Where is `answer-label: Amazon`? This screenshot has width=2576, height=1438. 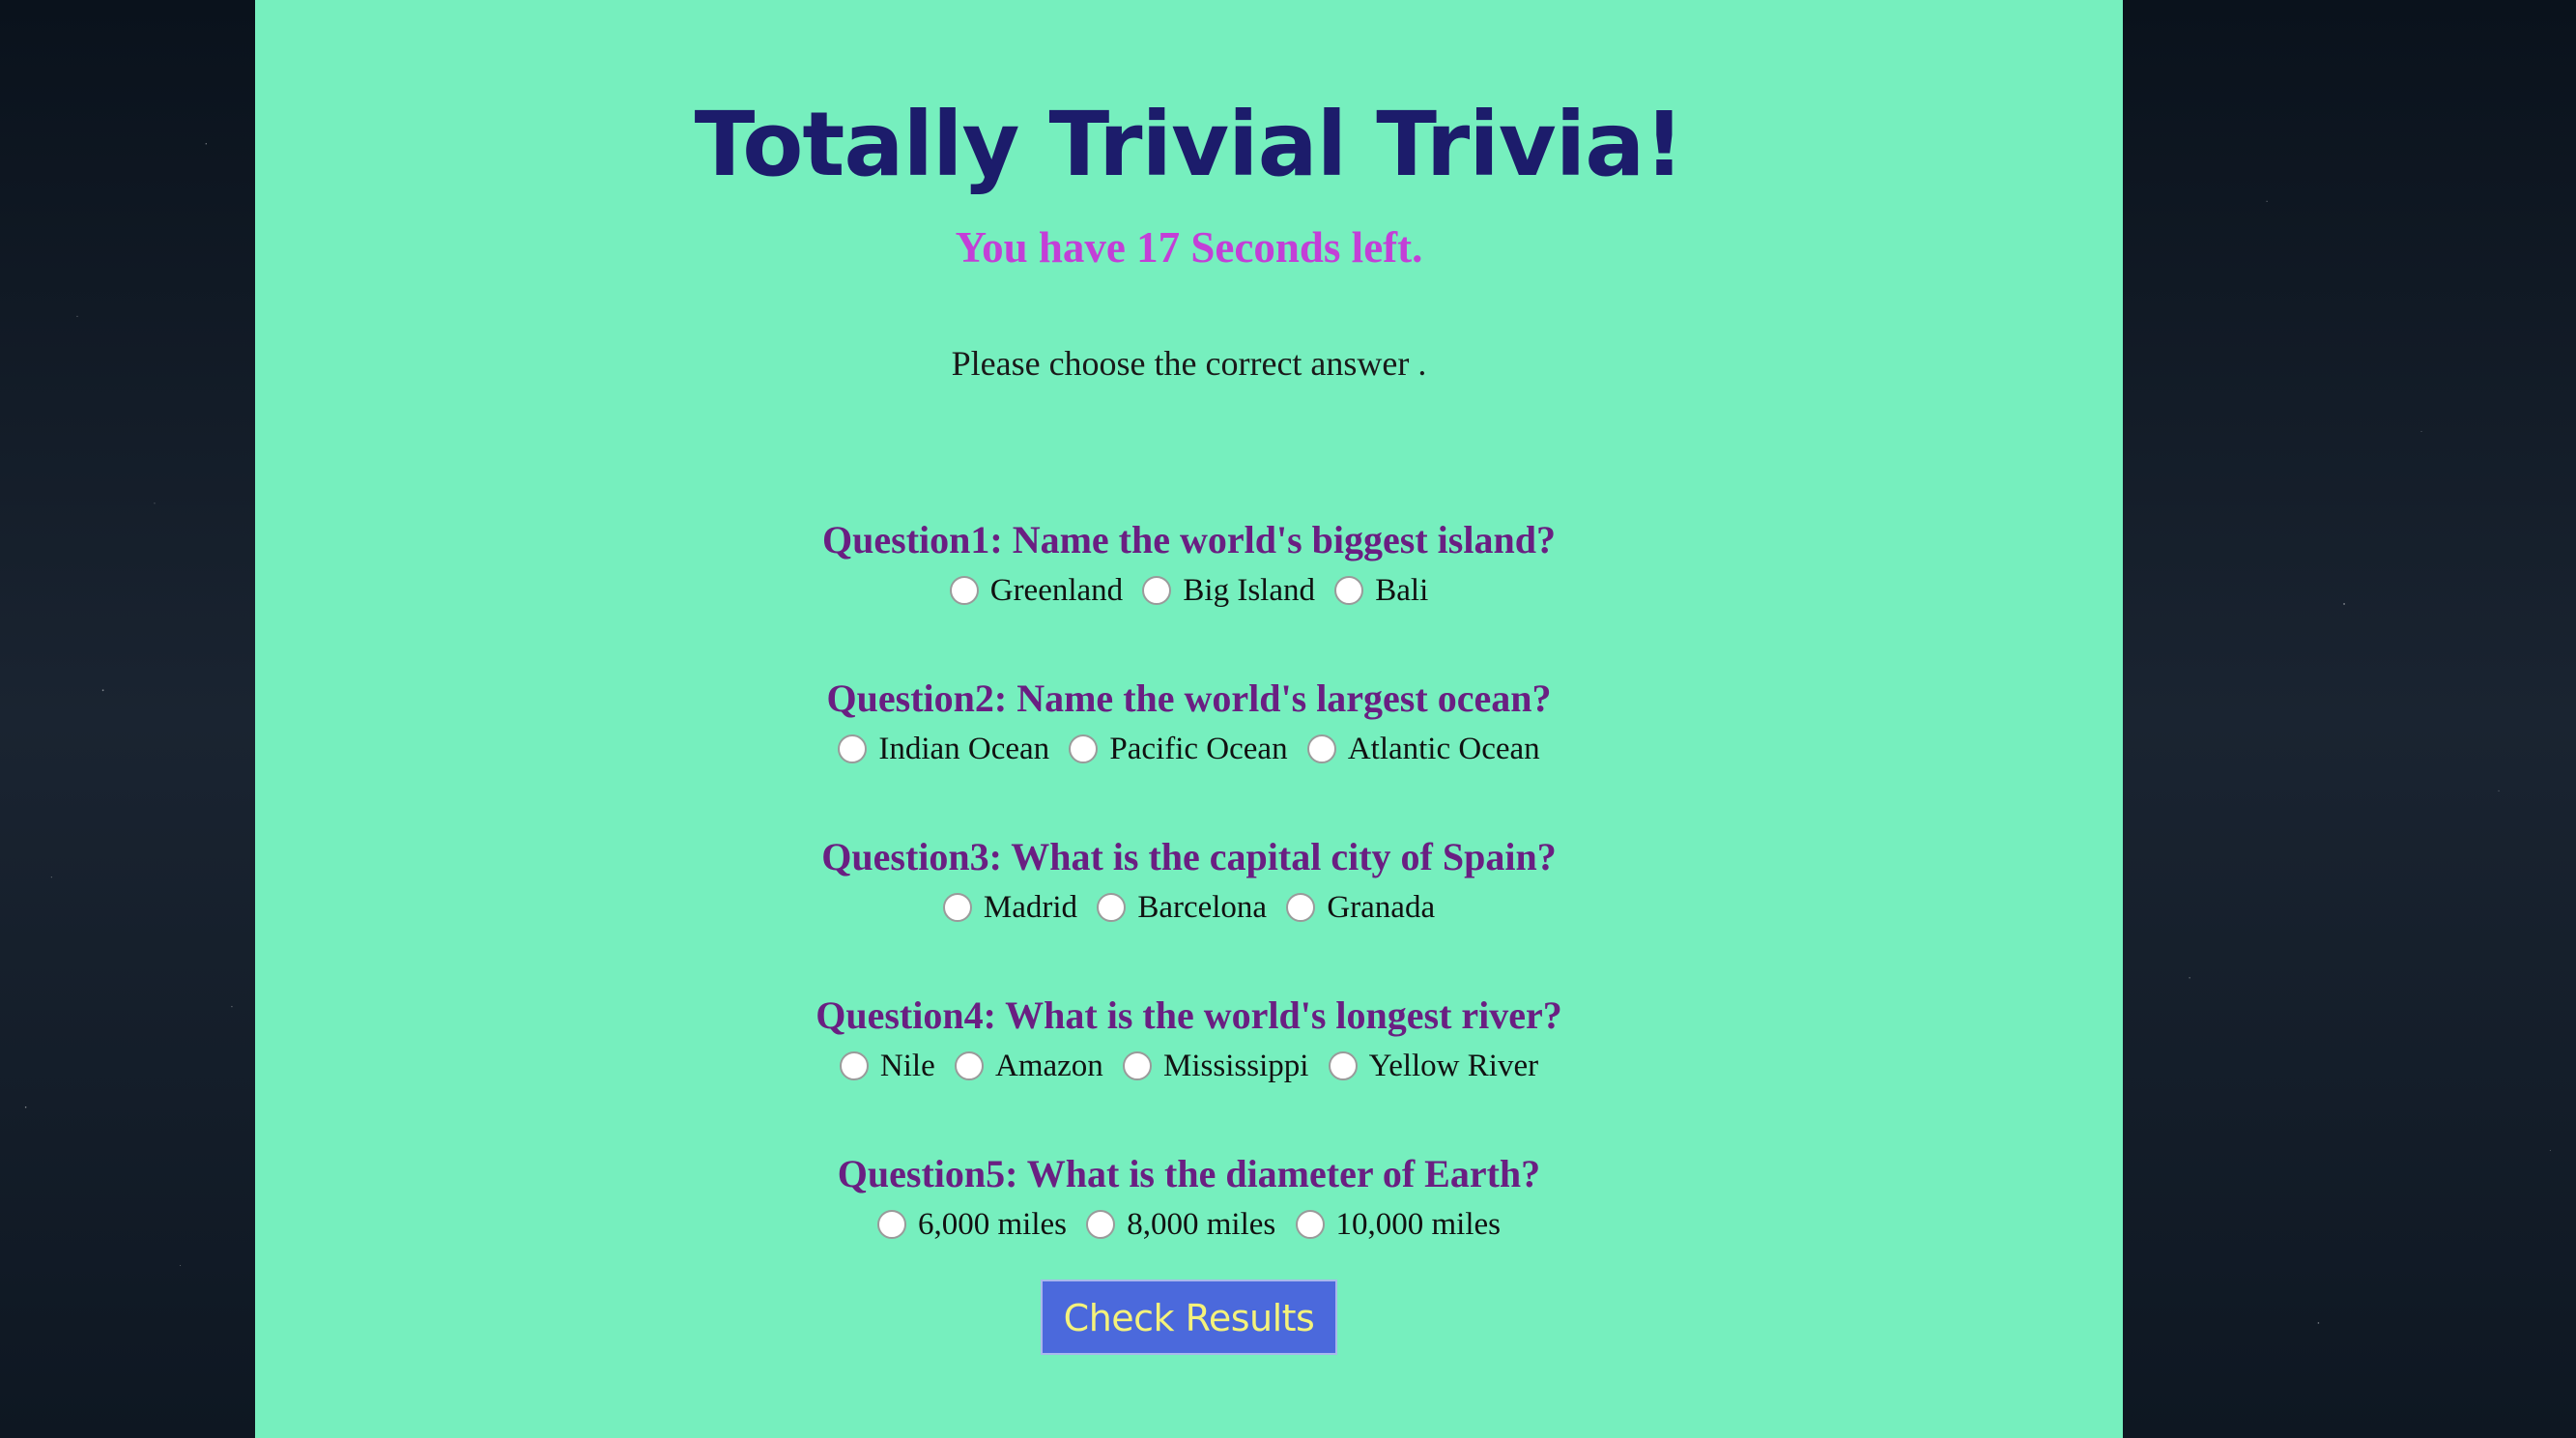
answer-label: Amazon is located at coordinates (1048, 1066).